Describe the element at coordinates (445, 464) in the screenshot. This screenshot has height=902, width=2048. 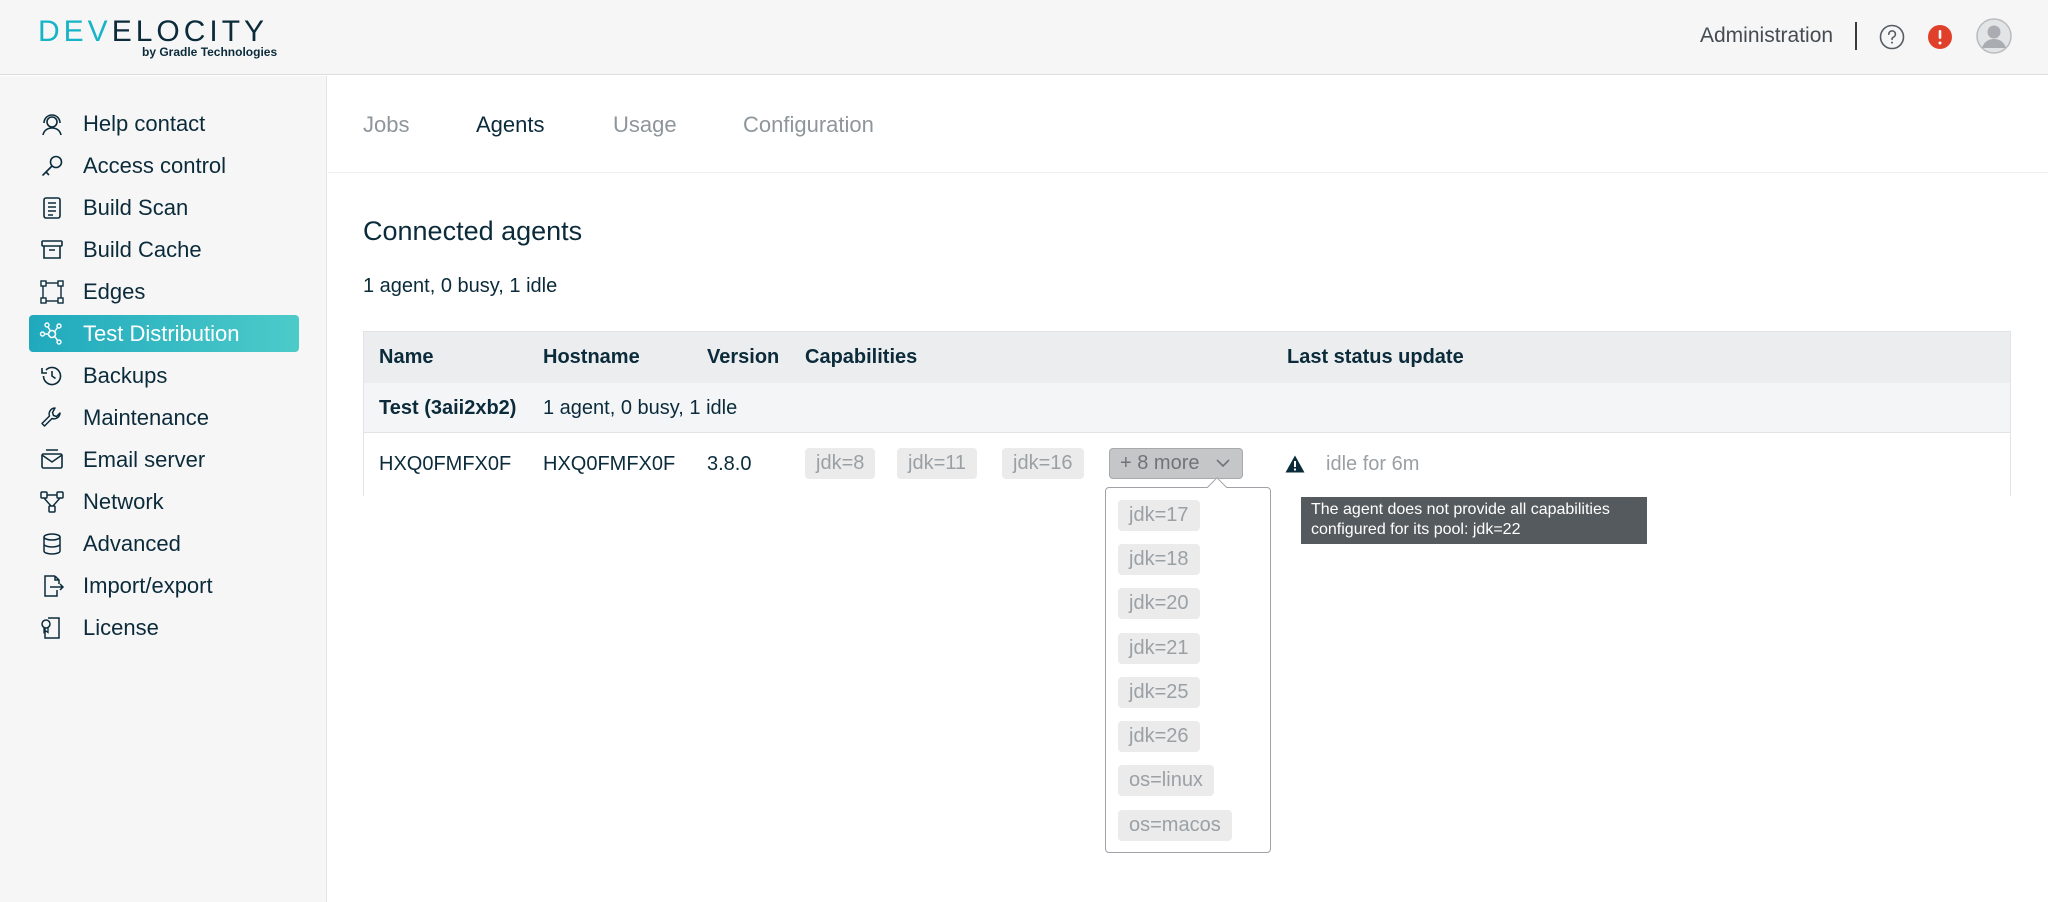
I see `agent-name: HXQ0FMFX0F` at that location.